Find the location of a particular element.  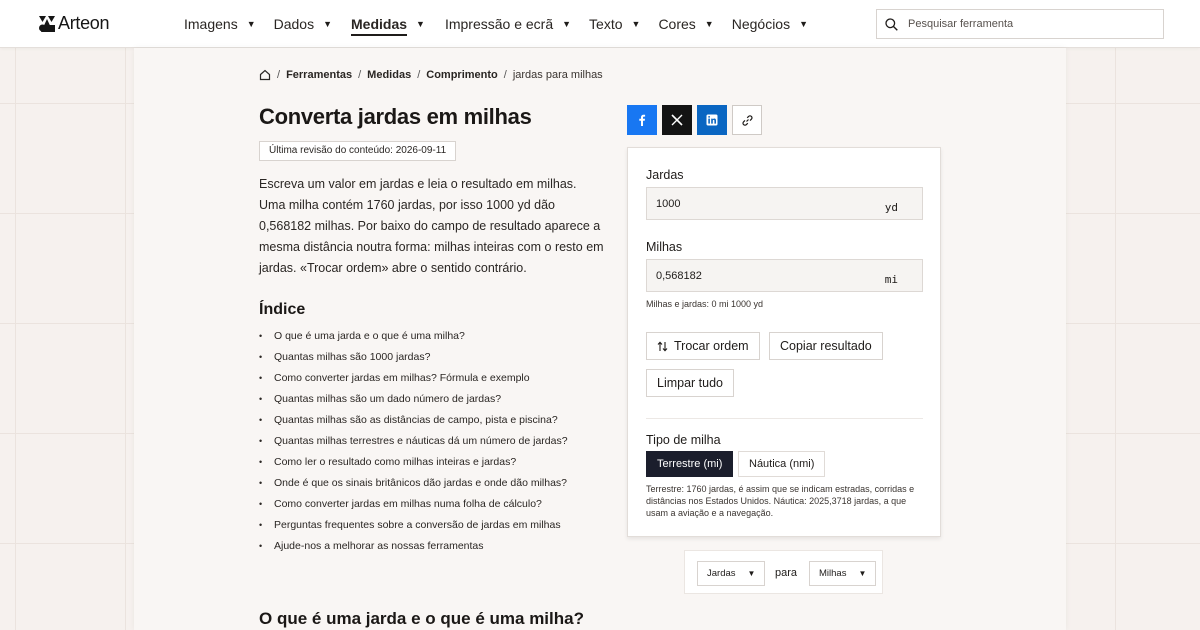

copy-result-button: Copiar resultado is located at coordinates (826, 346).